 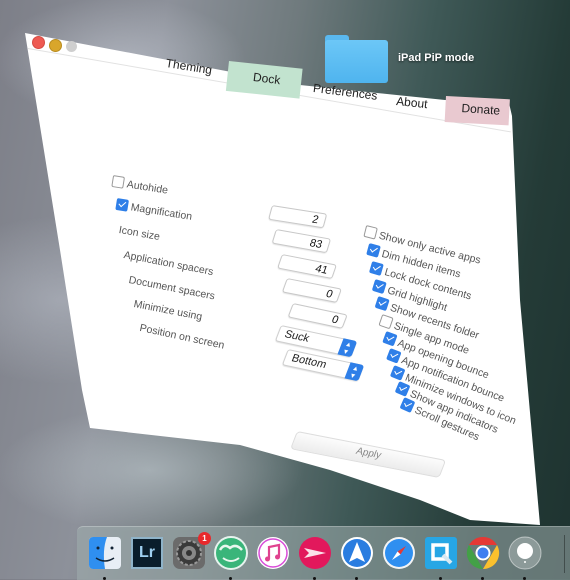 I want to click on dock-item-itunes, so click(x=273, y=553).